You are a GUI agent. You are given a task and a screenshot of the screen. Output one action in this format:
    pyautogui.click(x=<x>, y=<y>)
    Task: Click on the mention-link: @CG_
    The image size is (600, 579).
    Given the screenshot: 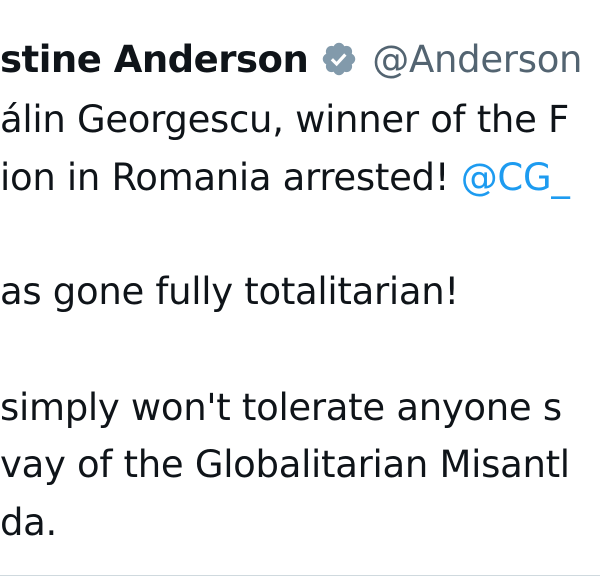 What is the action you would take?
    pyautogui.click(x=515, y=177)
    